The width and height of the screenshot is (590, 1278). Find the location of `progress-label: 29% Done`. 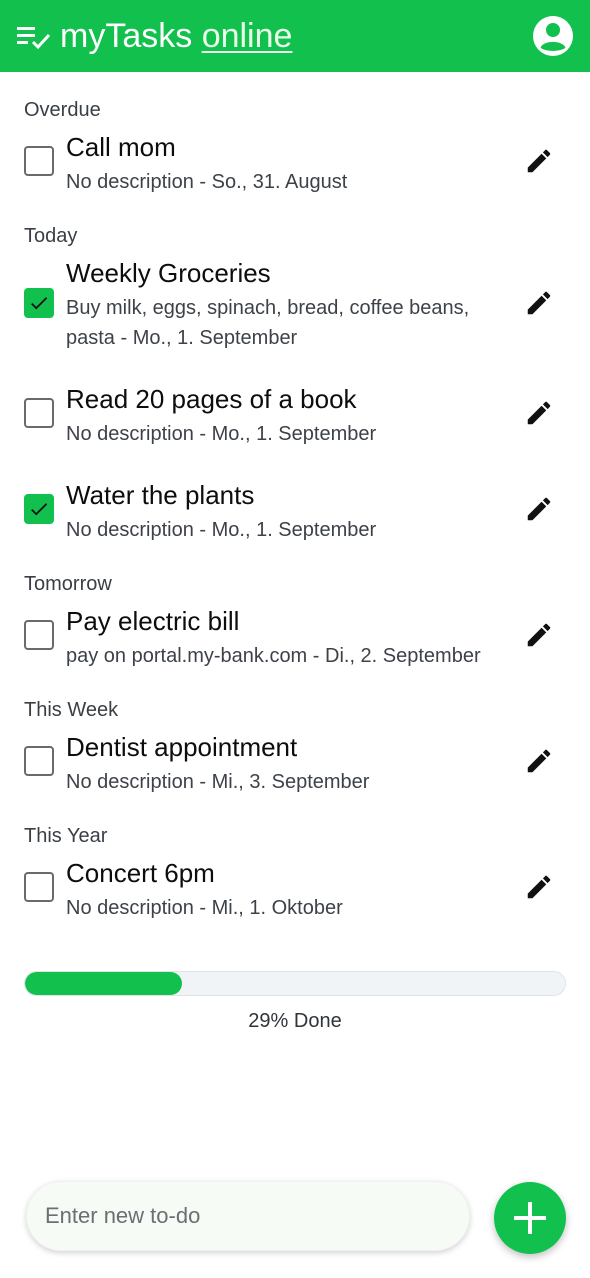

progress-label: 29% Done is located at coordinates (295, 1021).